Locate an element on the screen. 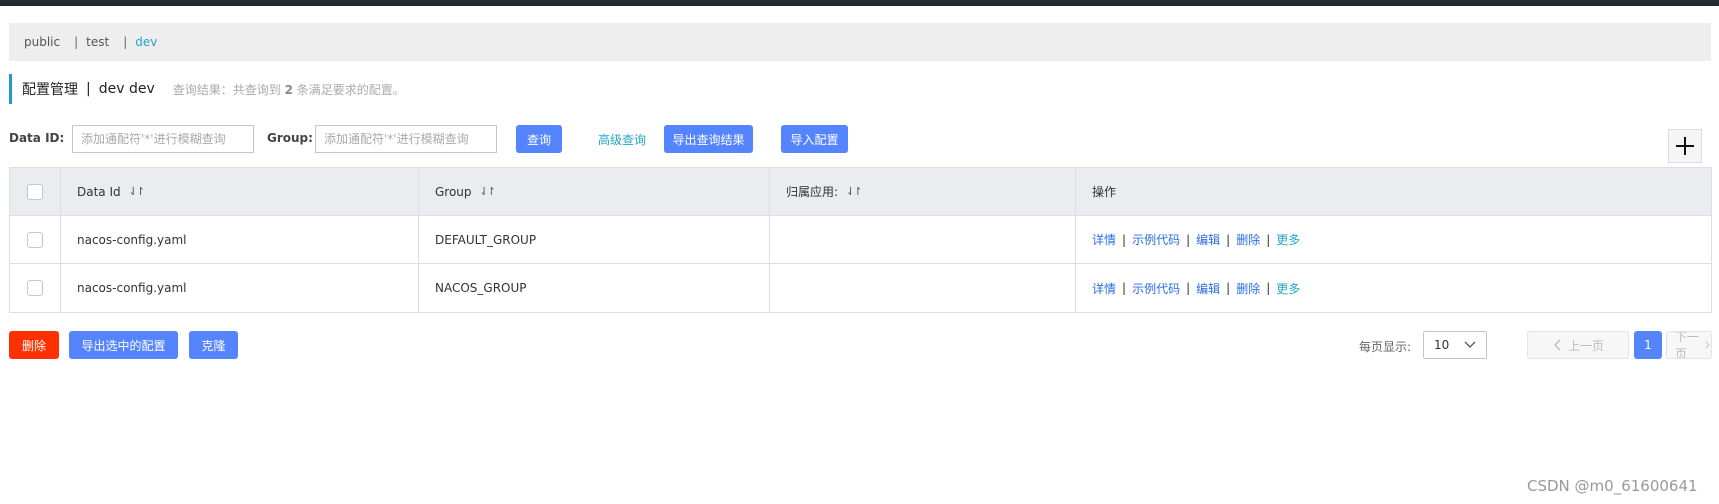 The width and height of the screenshot is (1719, 504). search-form: Data ID: Group: 查询 高级查询 导出查询结果 导入配置 is located at coordinates (860, 139).